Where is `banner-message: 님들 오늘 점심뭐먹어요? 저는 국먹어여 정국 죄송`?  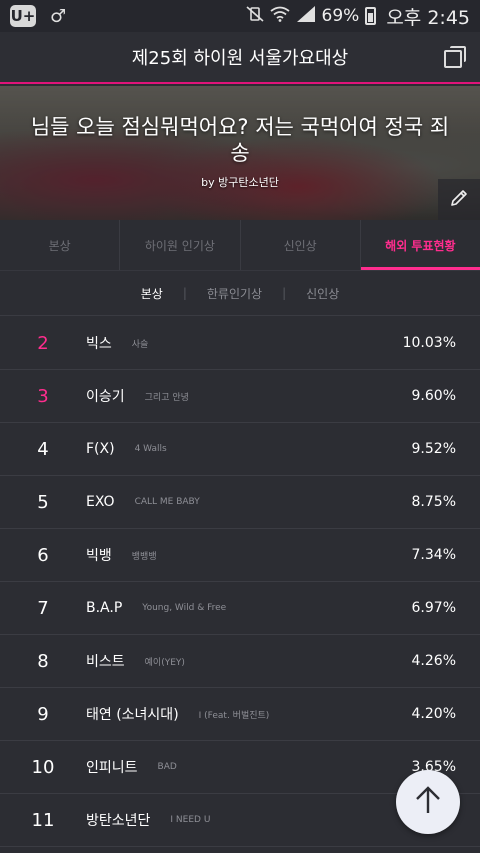
banner-message: 님들 오늘 점심뭐먹어요? 저는 국먹어여 정국 죄송 is located at coordinates (240, 140).